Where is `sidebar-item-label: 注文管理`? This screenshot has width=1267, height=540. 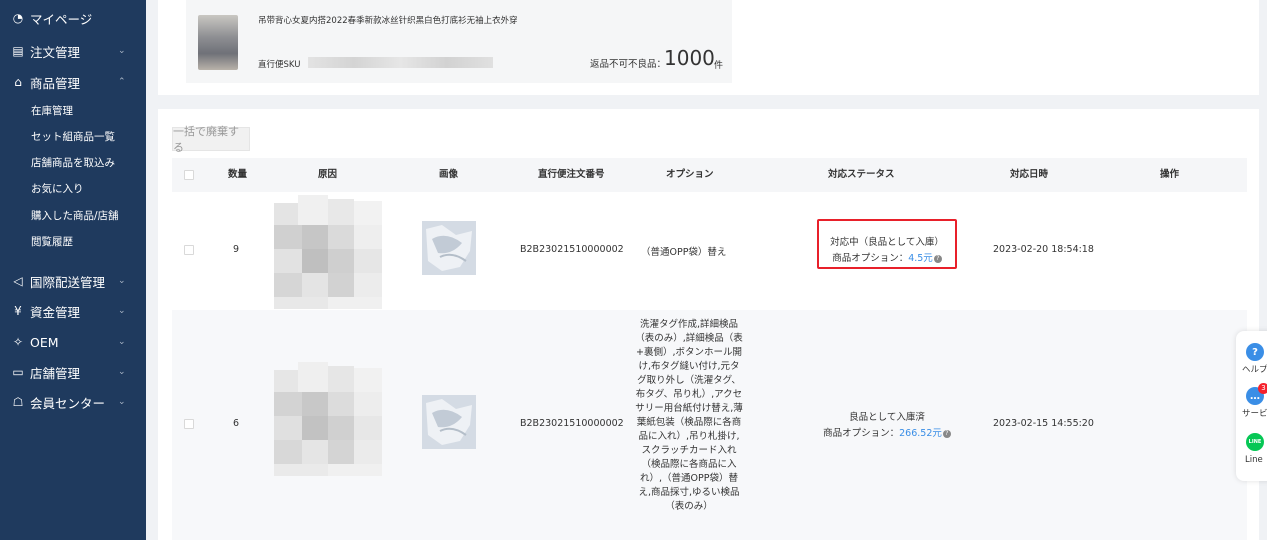
sidebar-item-label: 注文管理 is located at coordinates (55, 52).